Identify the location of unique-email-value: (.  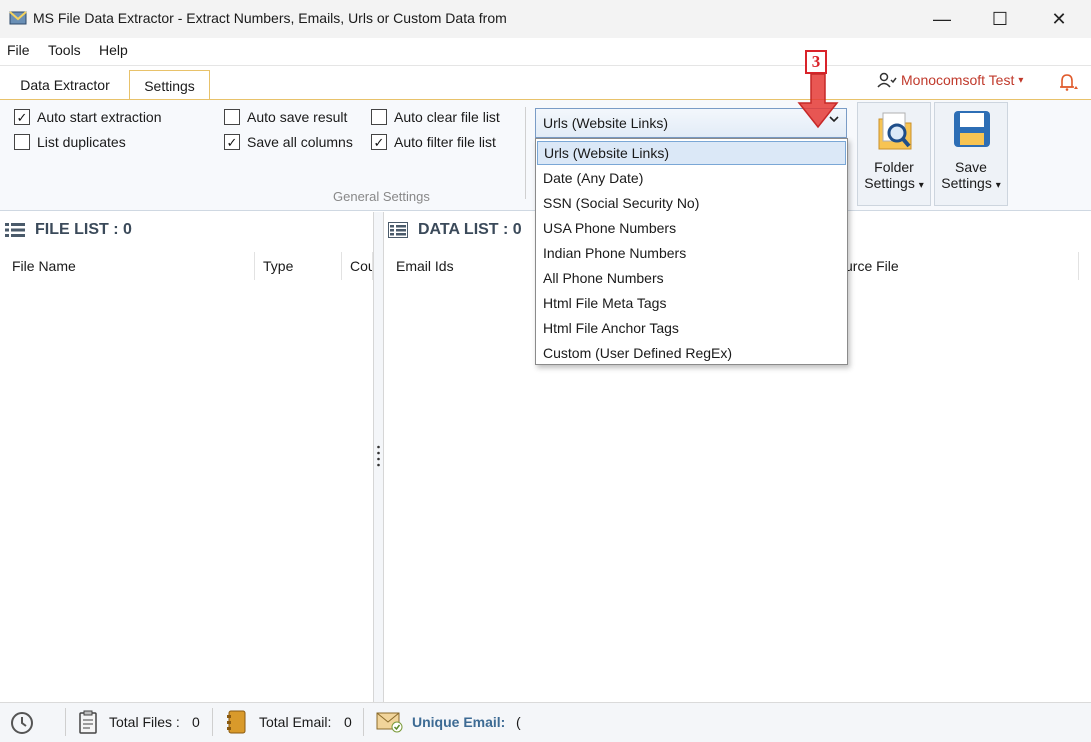
(518, 722).